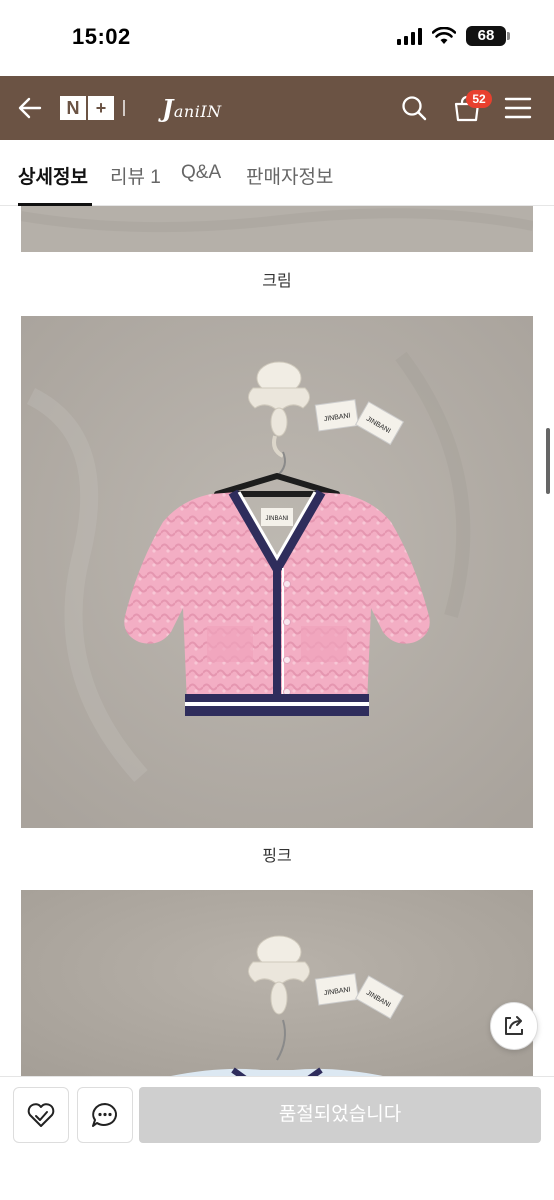  Describe the element at coordinates (479, 99) in the screenshot. I see `cart-count-badge: 52` at that location.